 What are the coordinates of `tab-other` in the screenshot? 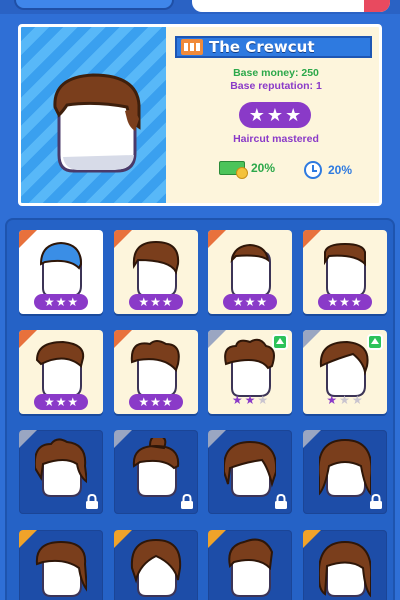 It's located at (291, 6).